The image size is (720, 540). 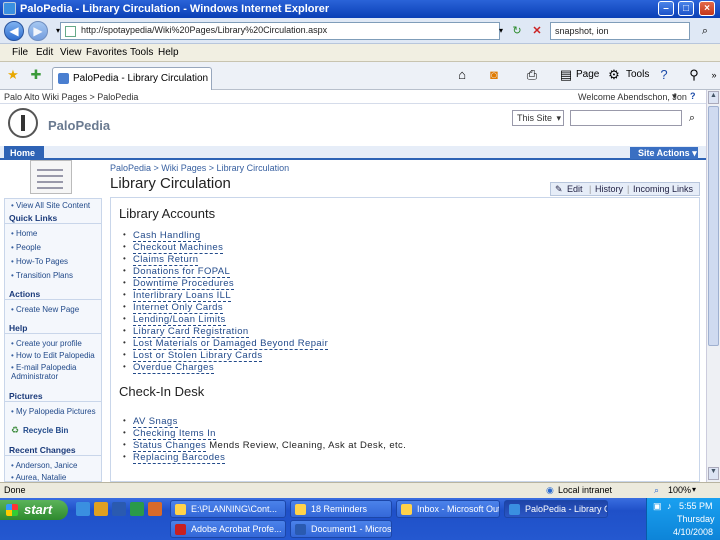 I want to click on nav-transition-plans: Transition Plans, so click(x=42, y=275).